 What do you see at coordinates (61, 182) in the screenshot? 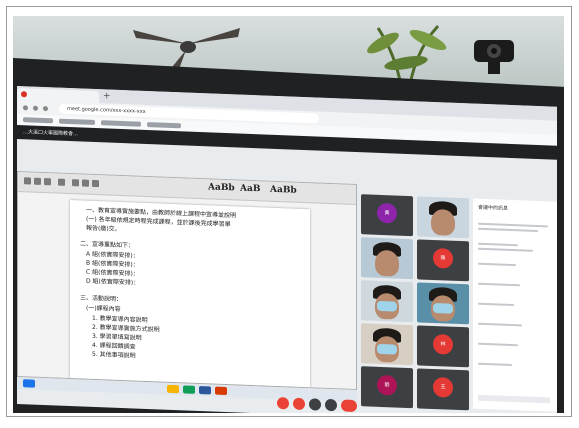
I see `font-color-icon` at bounding box center [61, 182].